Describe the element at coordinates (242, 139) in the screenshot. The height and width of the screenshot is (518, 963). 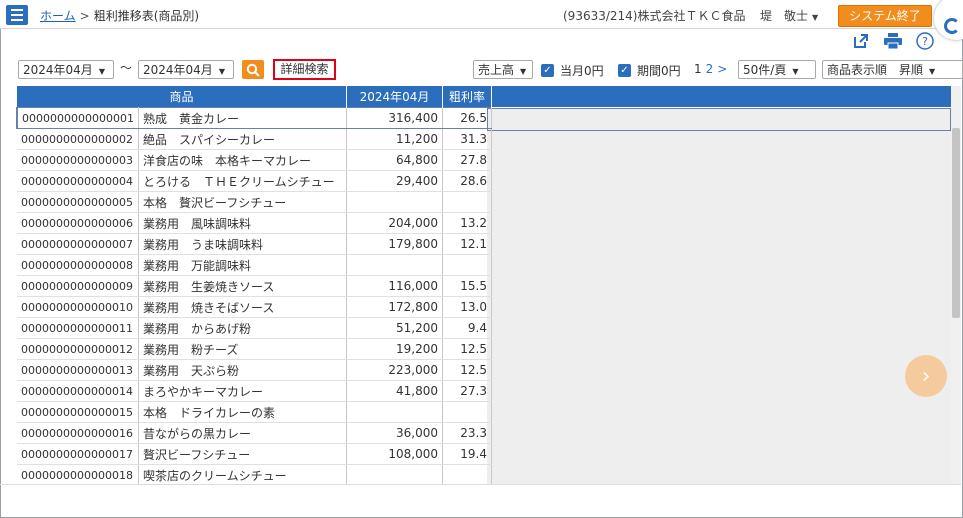
I see `product-name-cell: 絶品 スパイシーカレー` at that location.